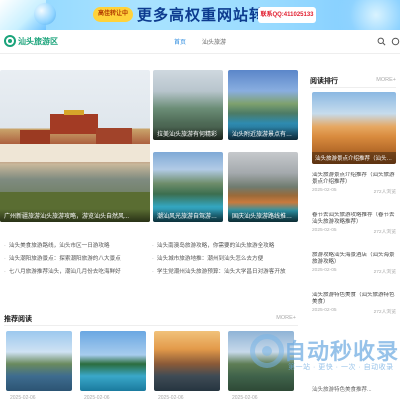  I want to click on sidebar-list-item: 旅游攻略汕头海景酒店（汕头海景旅游攻略） 2025-02-05 272人浏览, so click(354, 263).